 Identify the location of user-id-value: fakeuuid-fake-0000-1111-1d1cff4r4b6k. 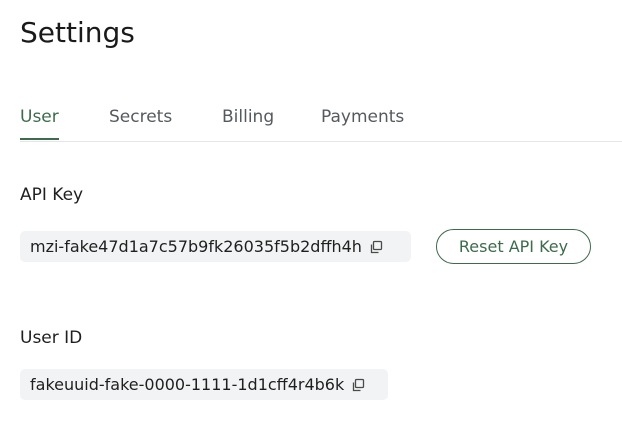
(187, 384).